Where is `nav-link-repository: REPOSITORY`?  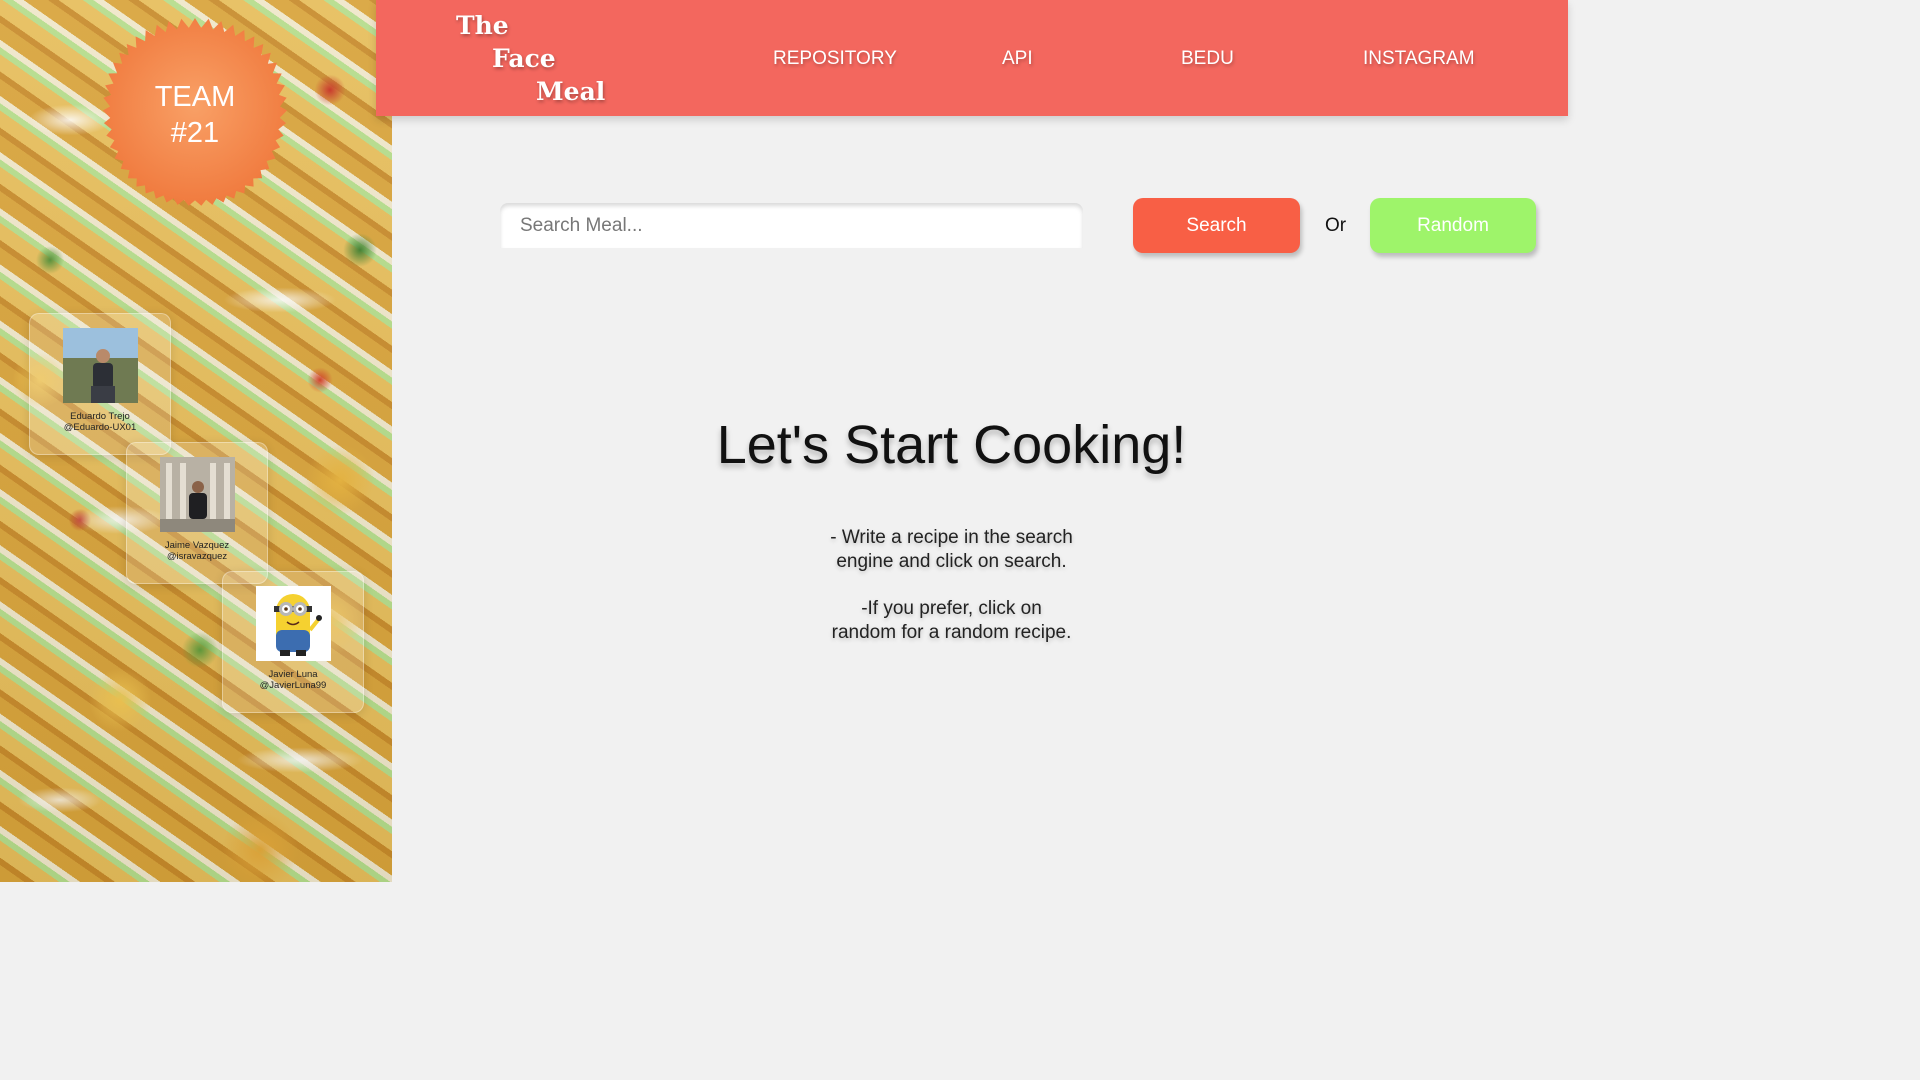 nav-link-repository: REPOSITORY is located at coordinates (835, 59).